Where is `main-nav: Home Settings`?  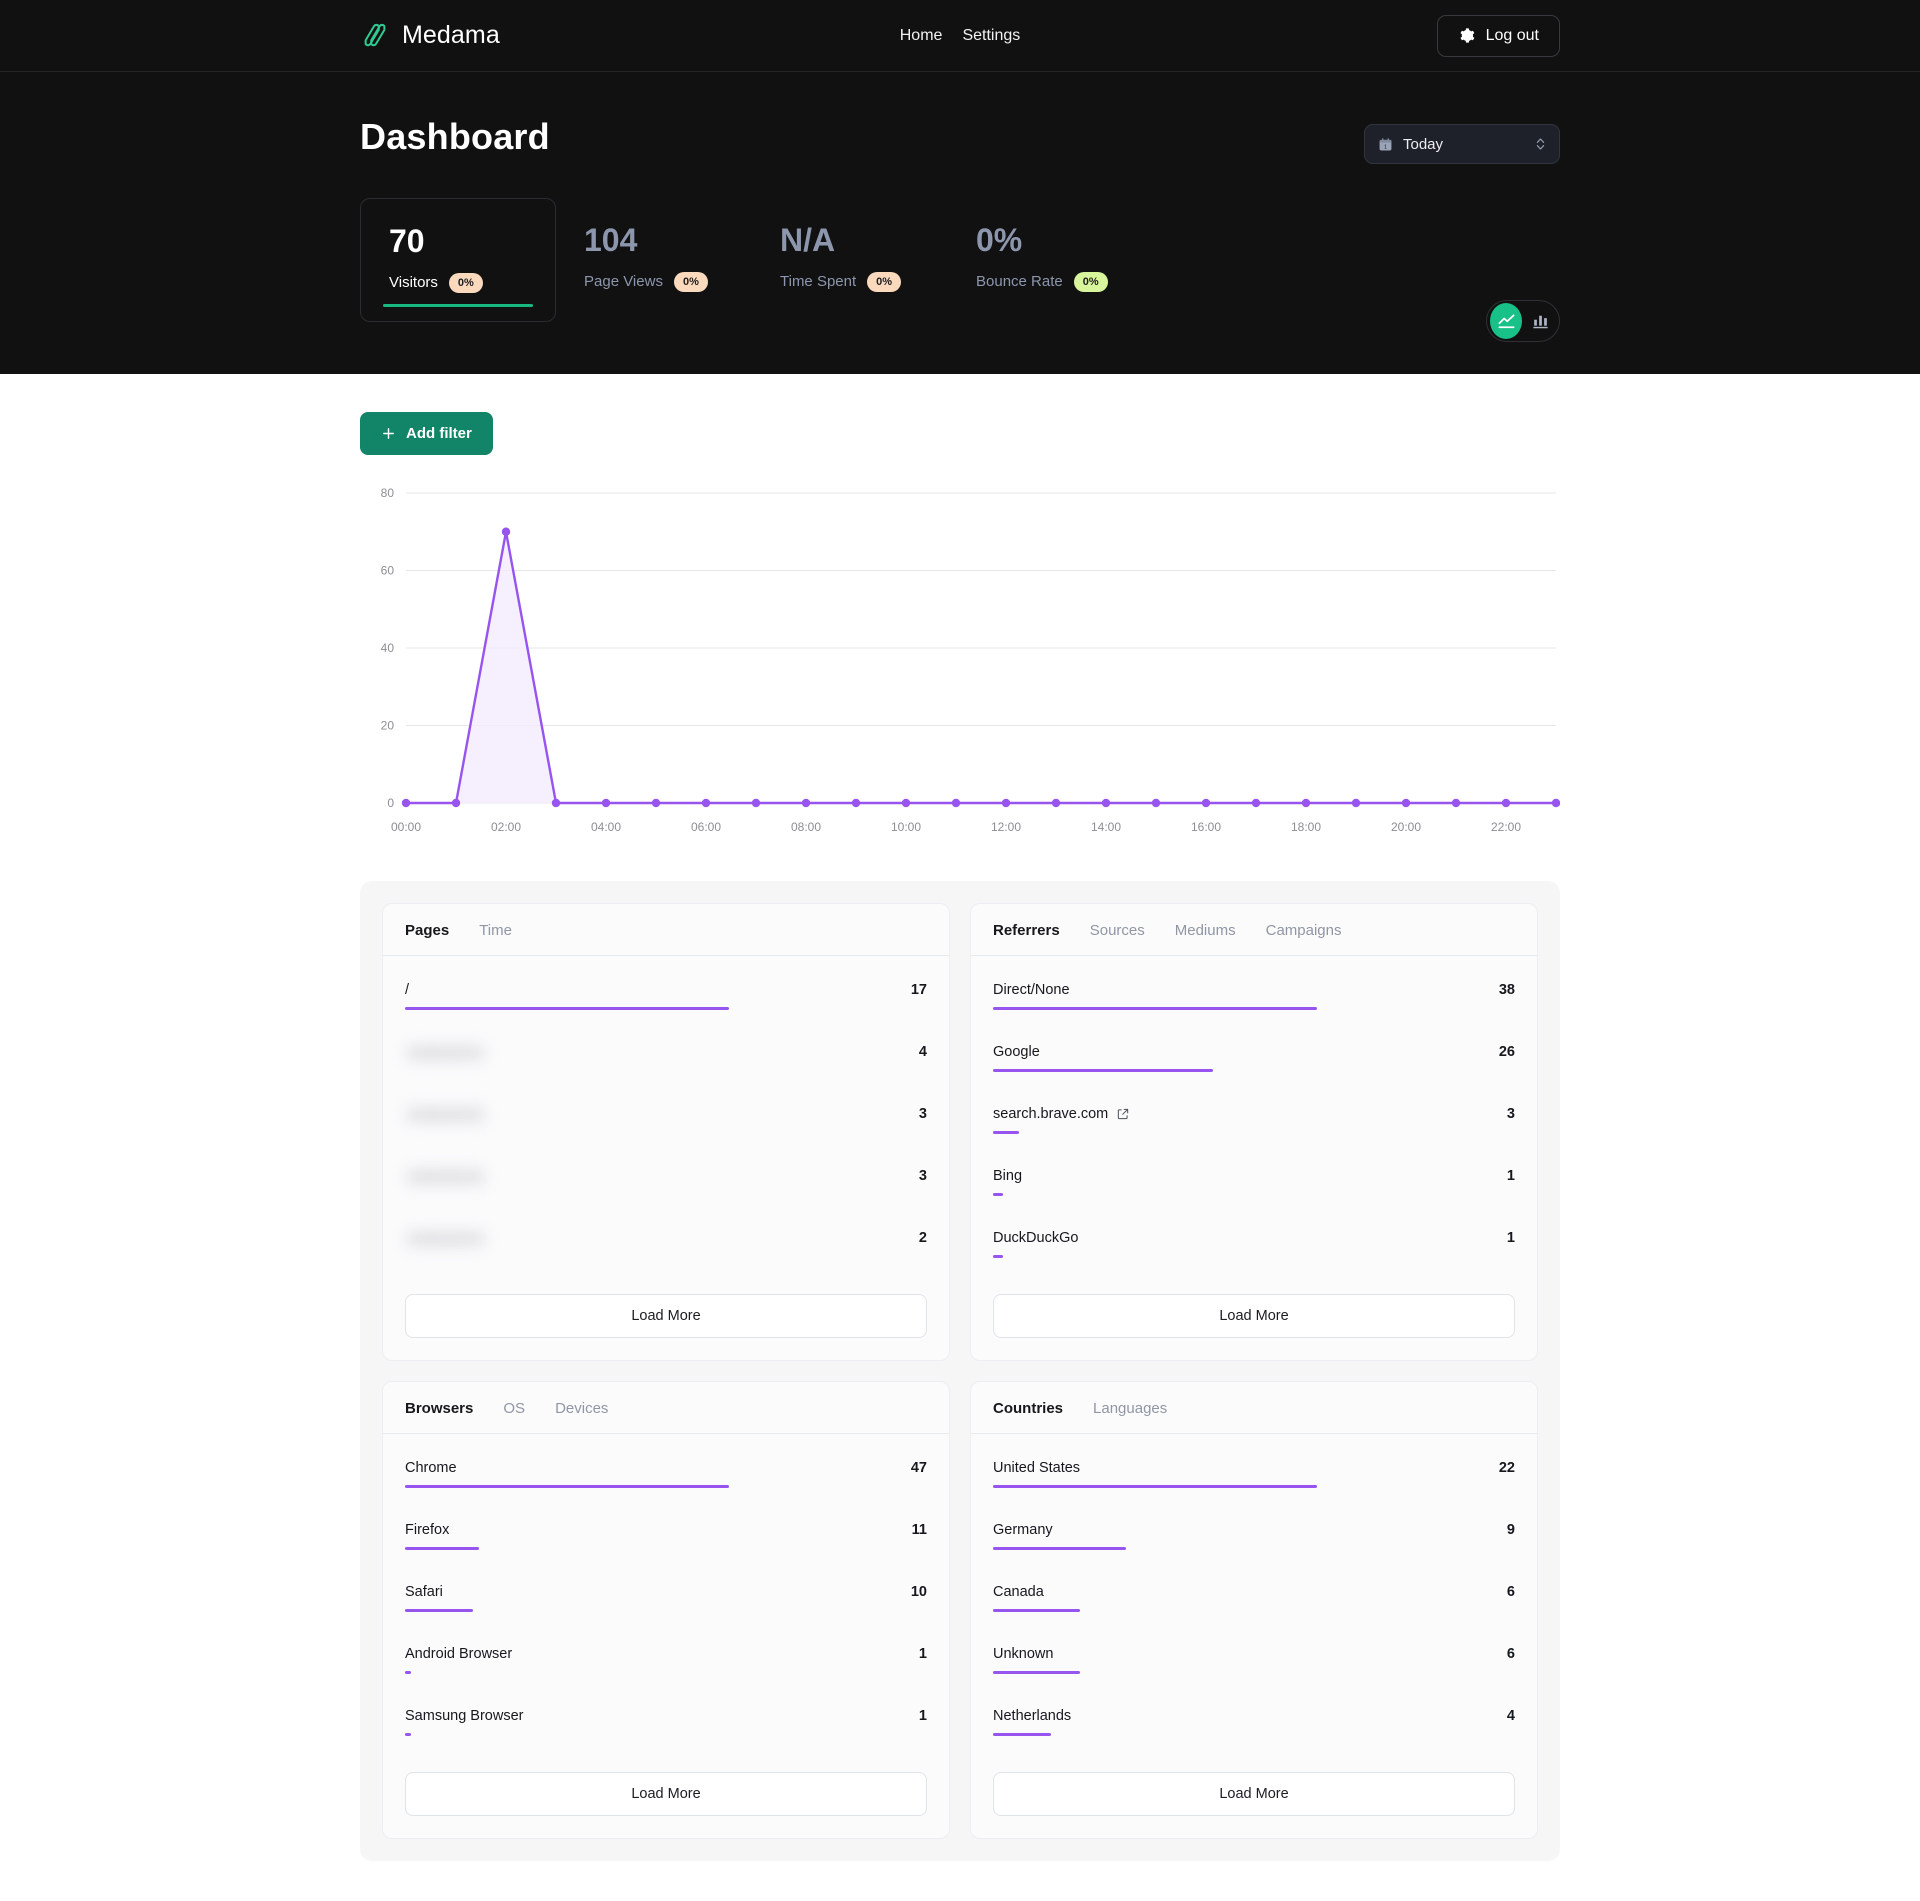 main-nav: Home Settings is located at coordinates (960, 36).